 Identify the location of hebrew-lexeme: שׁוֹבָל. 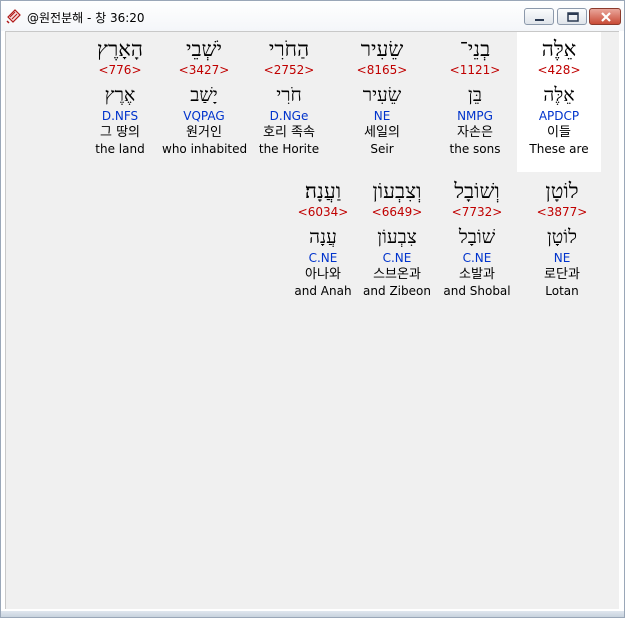
(477, 237).